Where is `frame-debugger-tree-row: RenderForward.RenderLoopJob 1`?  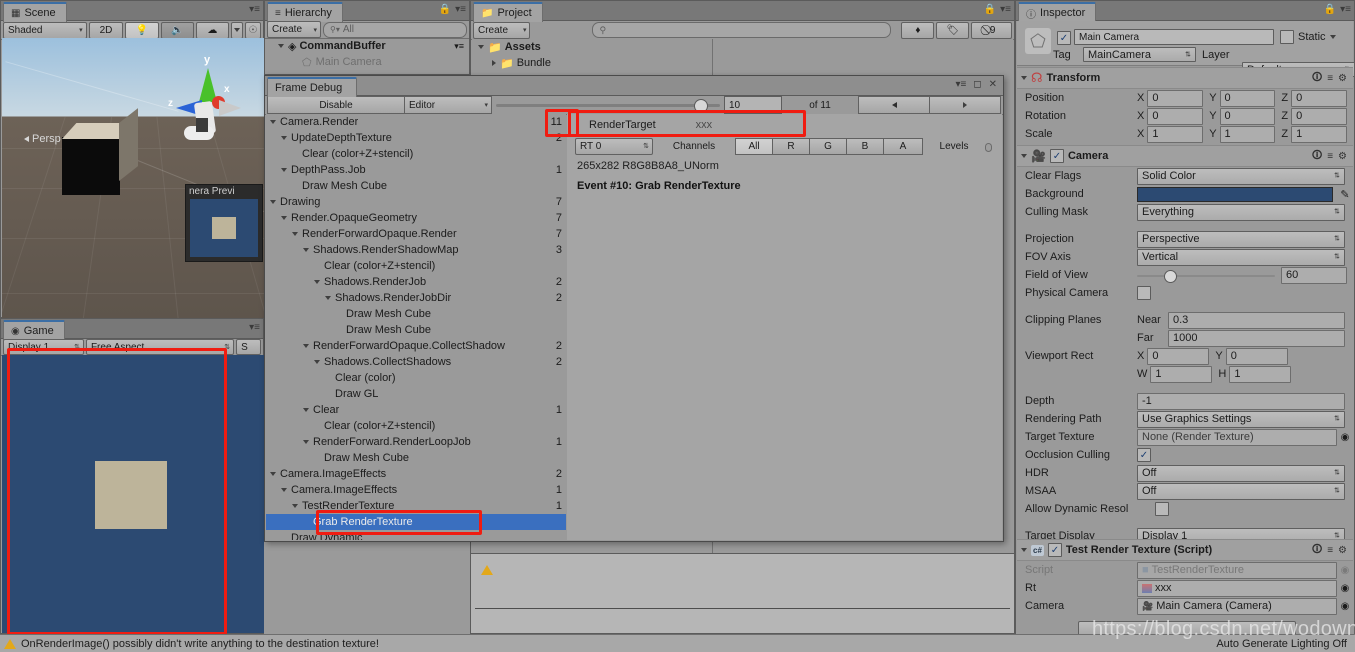 frame-debugger-tree-row: RenderForward.RenderLoopJob 1 is located at coordinates (416, 442).